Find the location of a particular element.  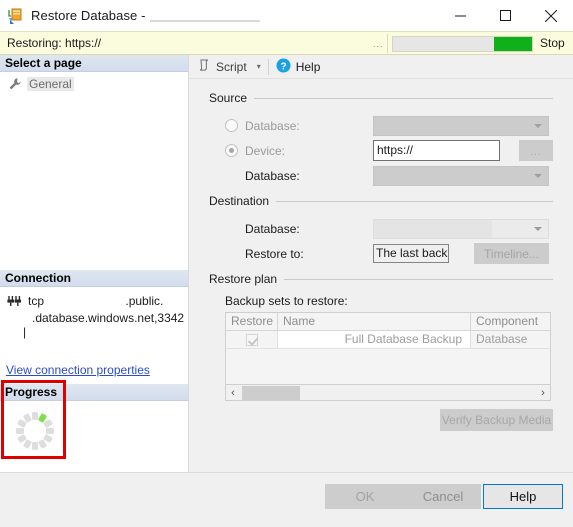

restore-to-value: The last back is located at coordinates (411, 253).